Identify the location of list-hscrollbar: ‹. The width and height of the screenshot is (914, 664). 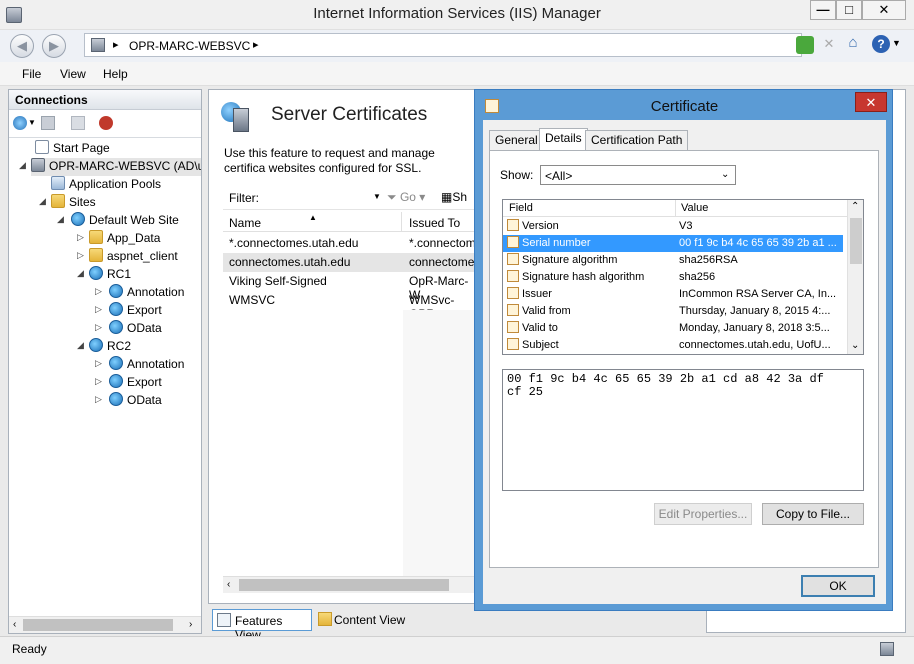
(350, 584).